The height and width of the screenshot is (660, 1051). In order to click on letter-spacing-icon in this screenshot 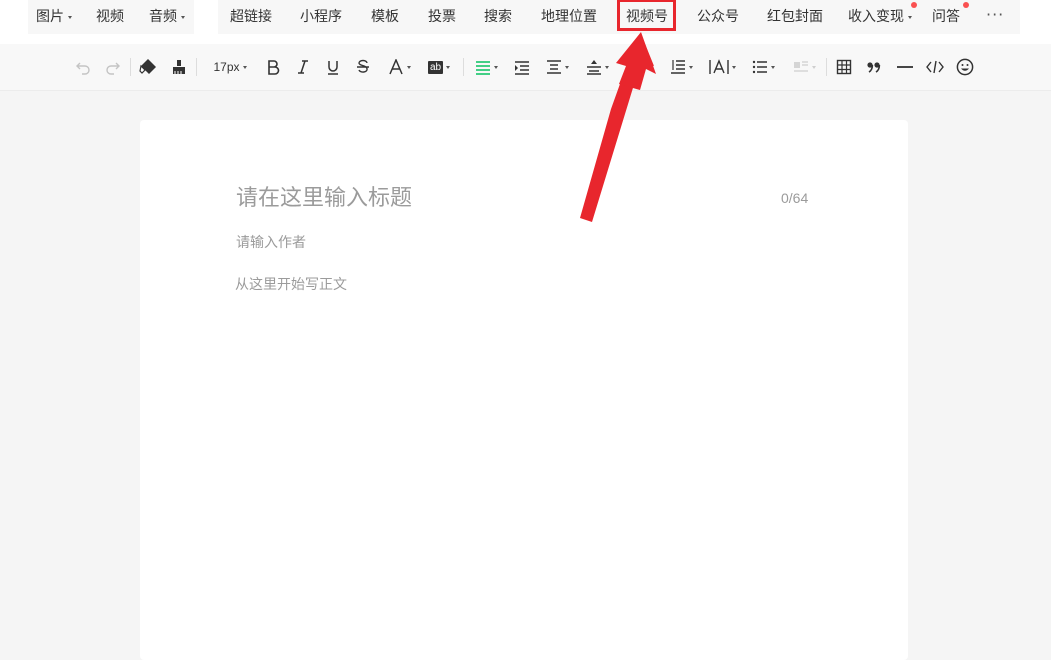, I will do `click(639, 67)`.